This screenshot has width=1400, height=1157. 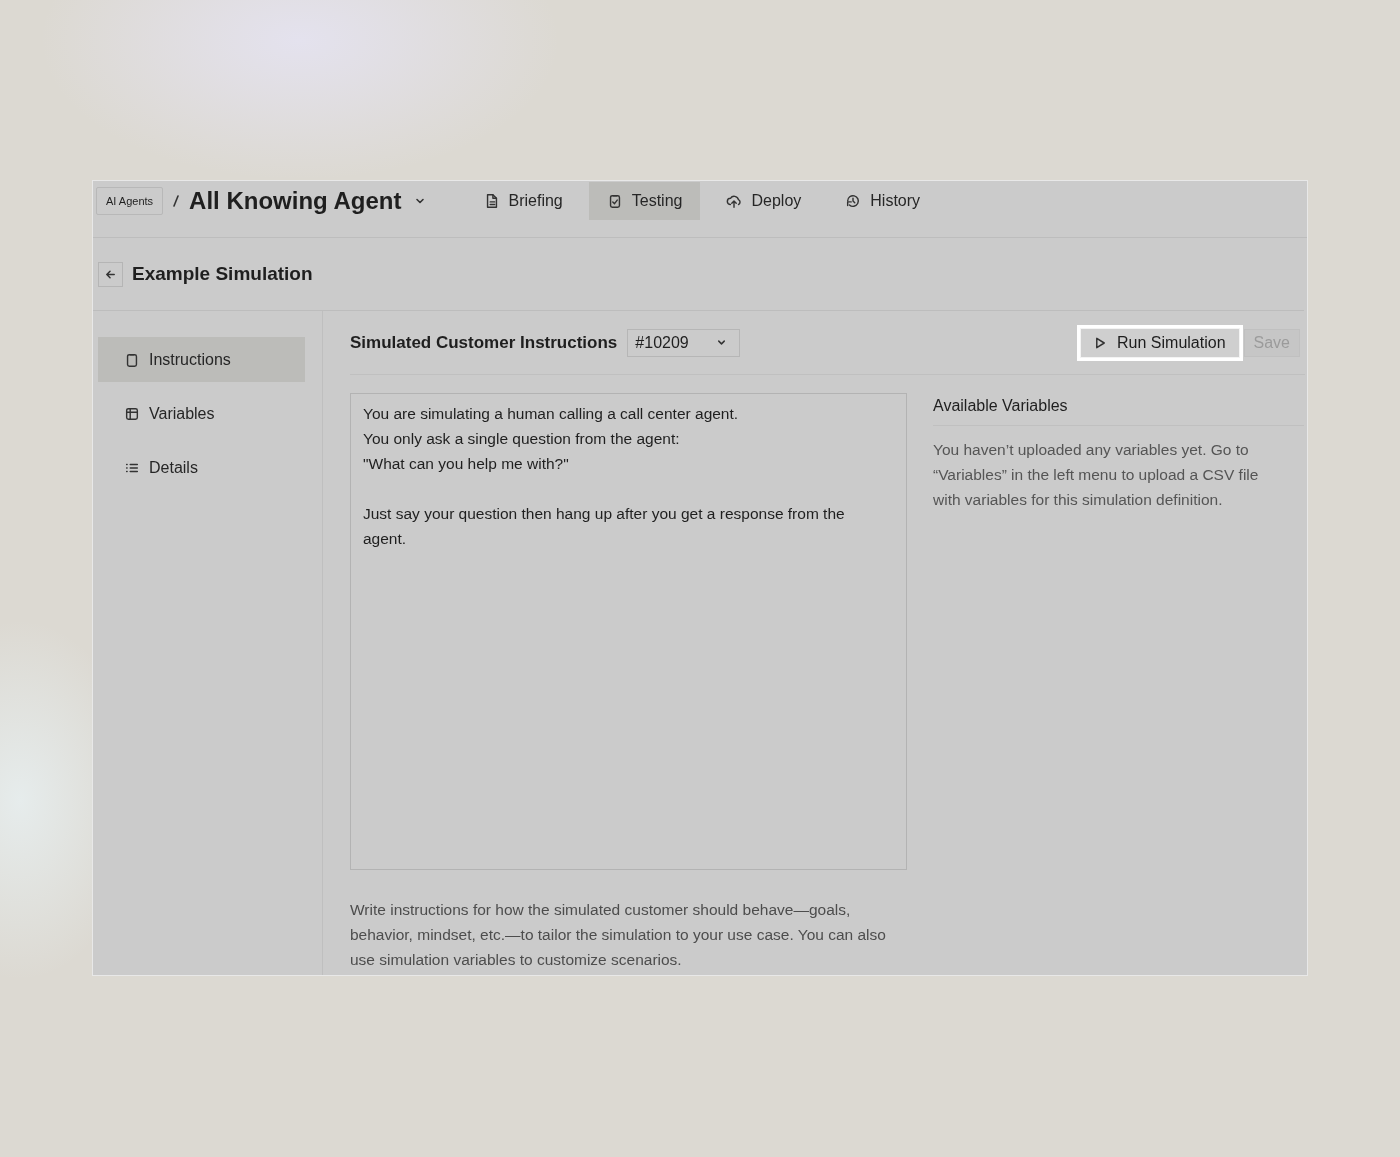 What do you see at coordinates (201, 467) in the screenshot?
I see `sidebar-item: Details` at bounding box center [201, 467].